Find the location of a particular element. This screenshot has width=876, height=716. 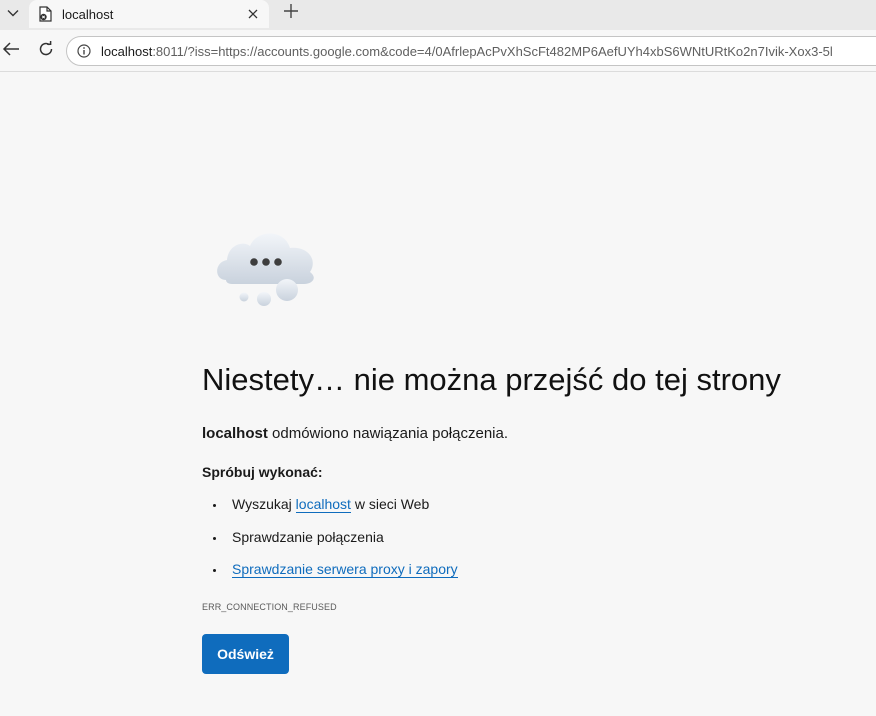

check-proxy-firewall-link: Sprawdzanie serwera proxy i zapory is located at coordinates (345, 569).